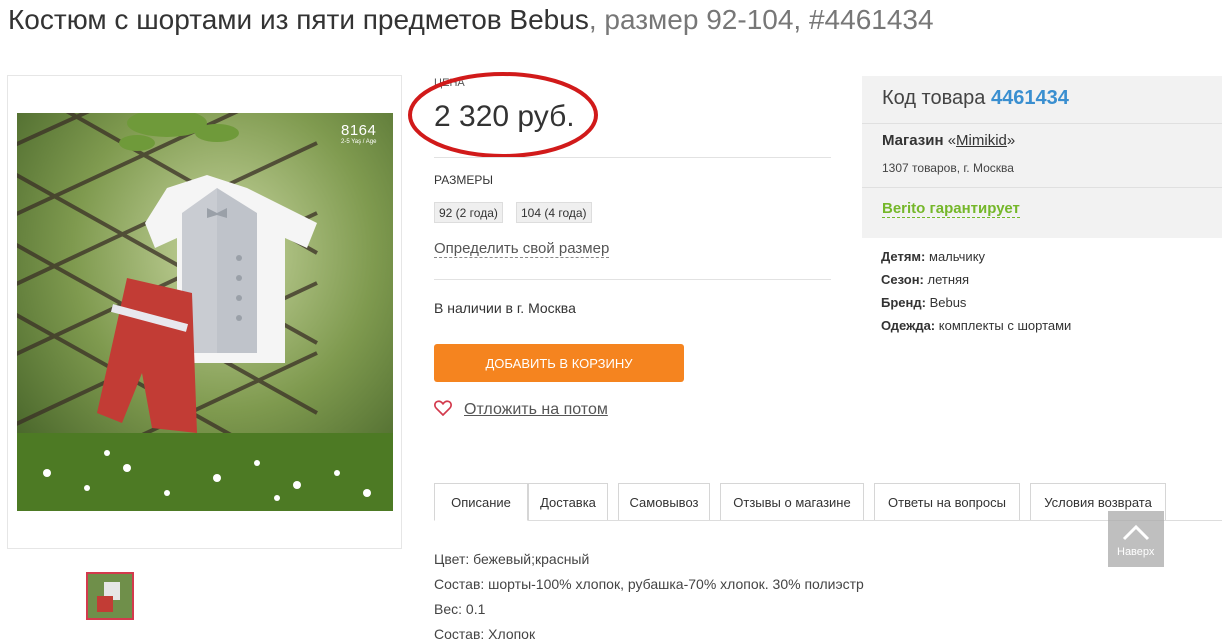  Describe the element at coordinates (298, 19) in the screenshot. I see `title-main: Костюм с шортами из пяти предметов Bebus` at that location.